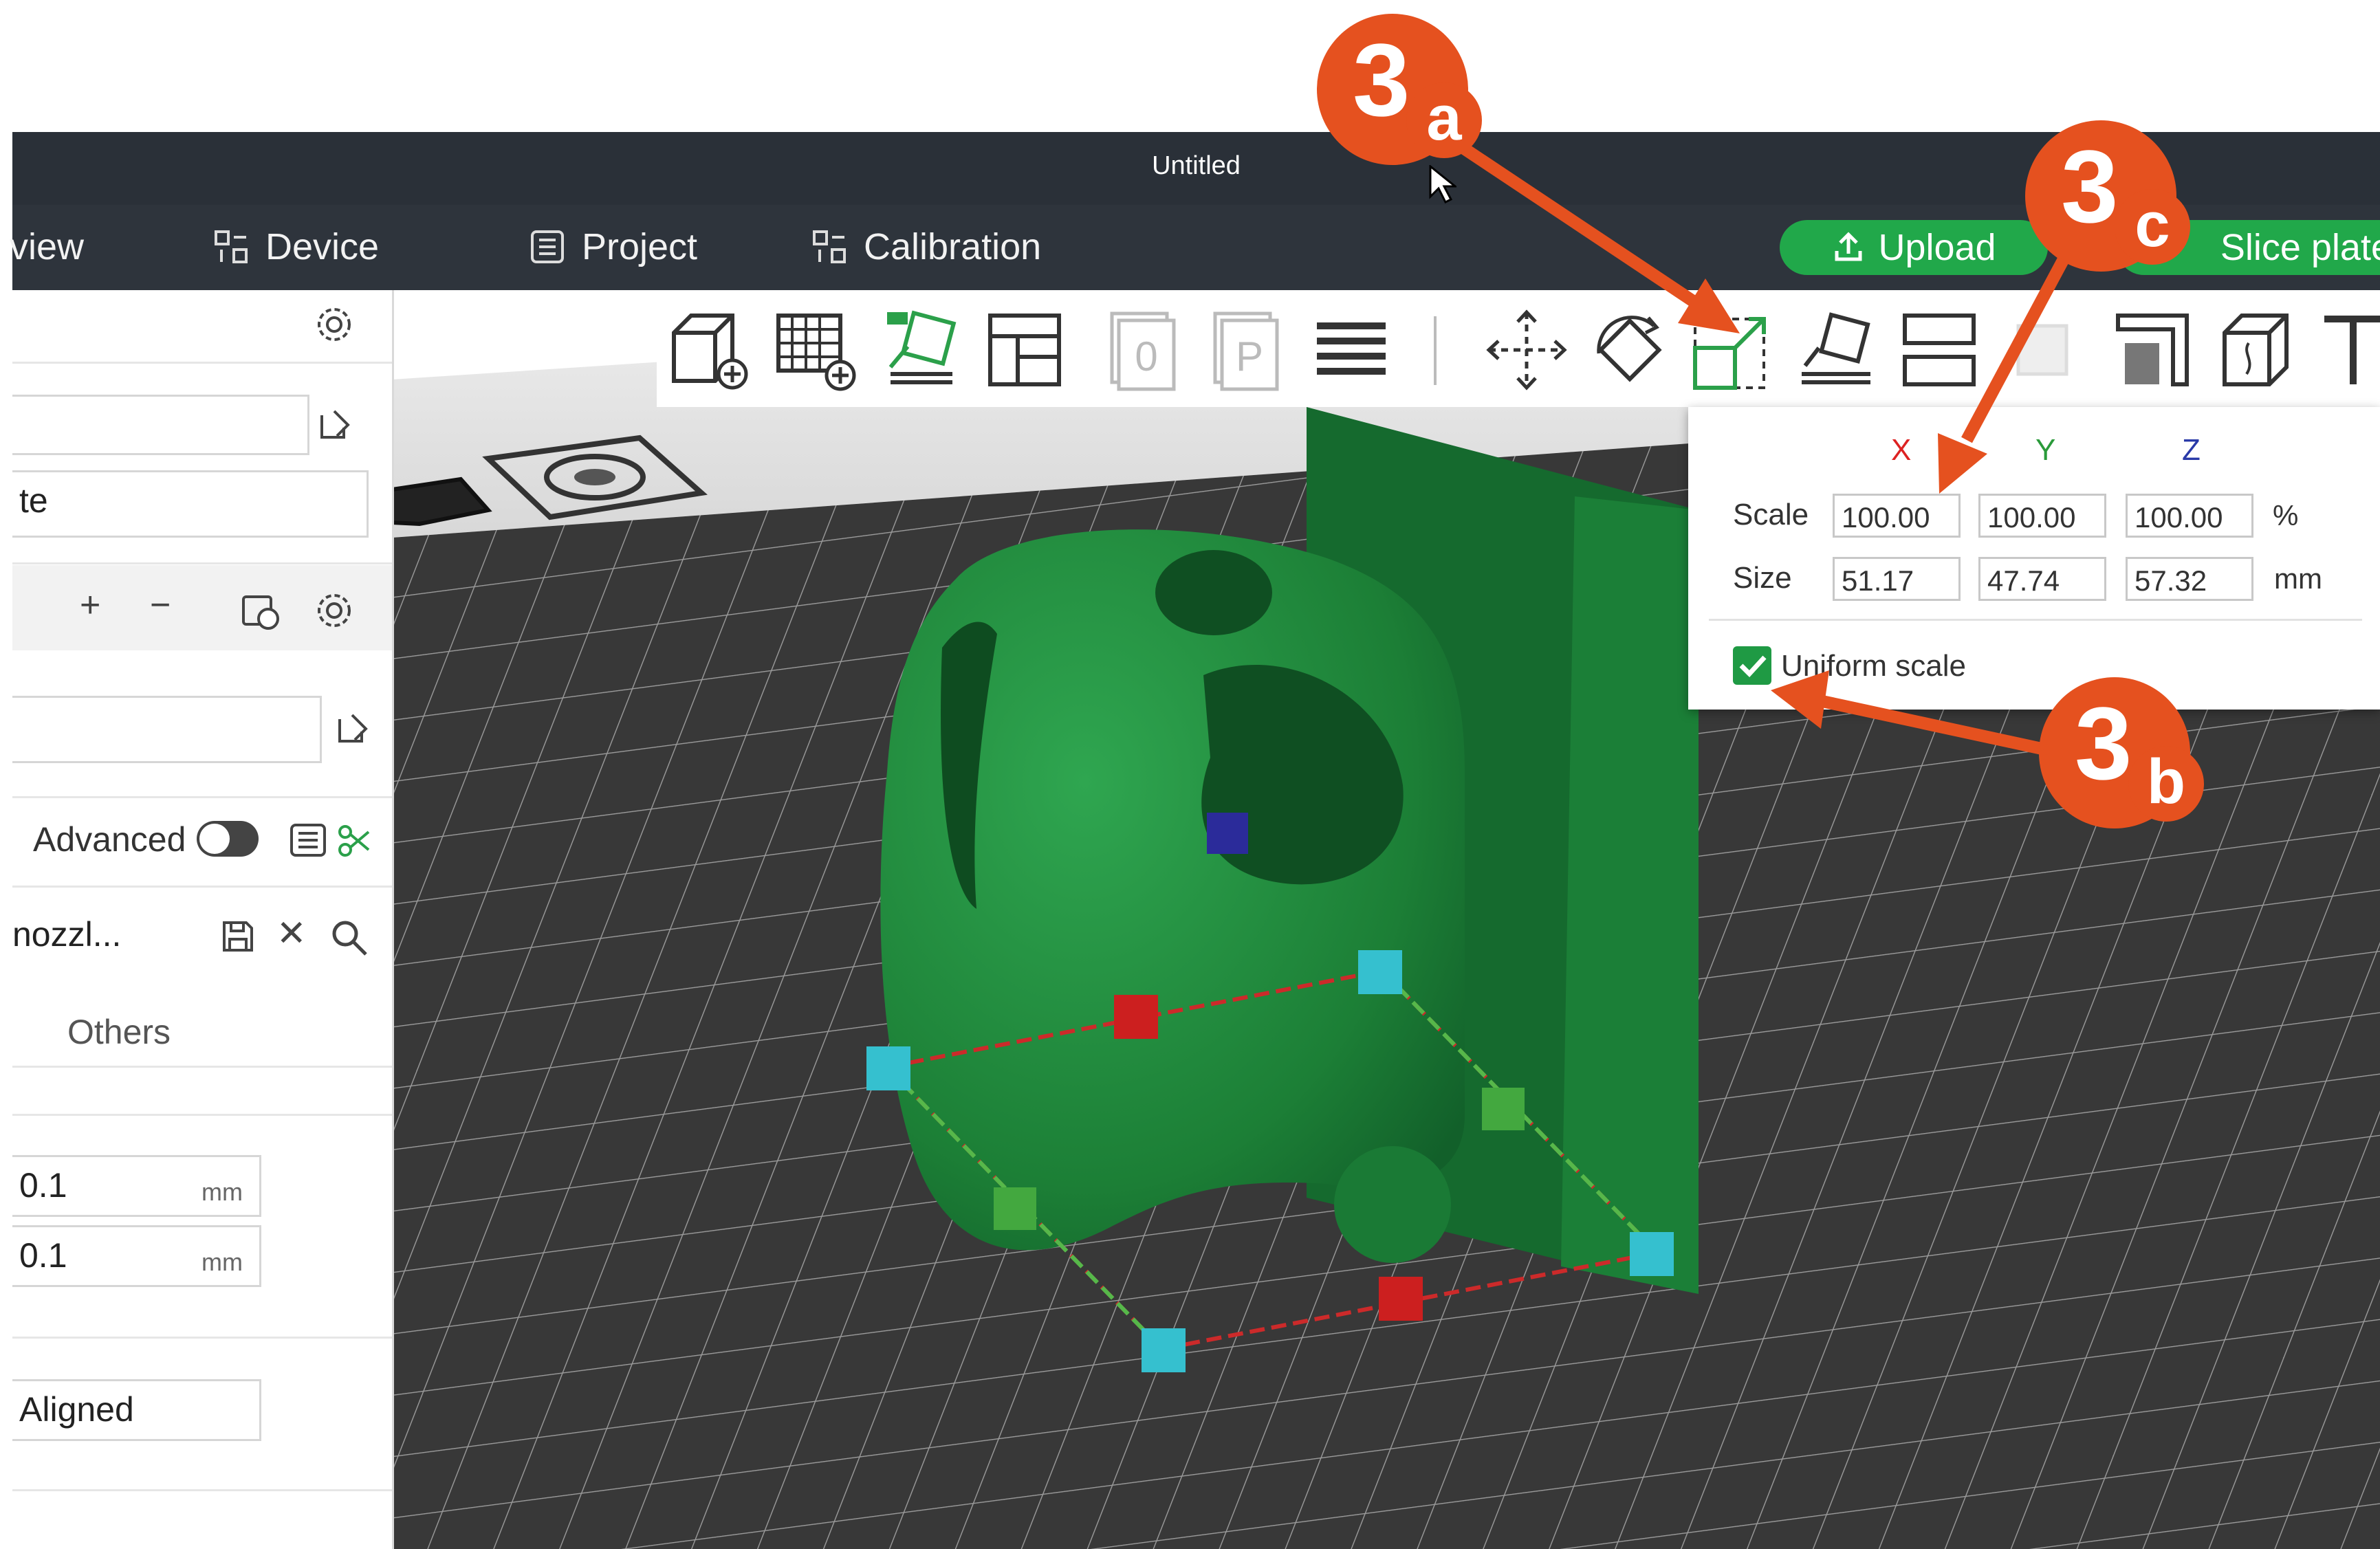 The height and width of the screenshot is (1549, 2380). I want to click on callout-3a: 3 a, so click(1399, 89).